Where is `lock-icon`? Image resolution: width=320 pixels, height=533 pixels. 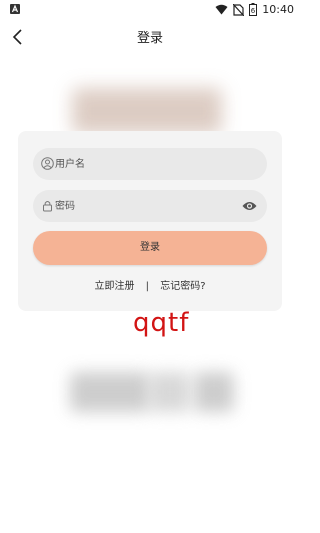
lock-icon is located at coordinates (47, 206).